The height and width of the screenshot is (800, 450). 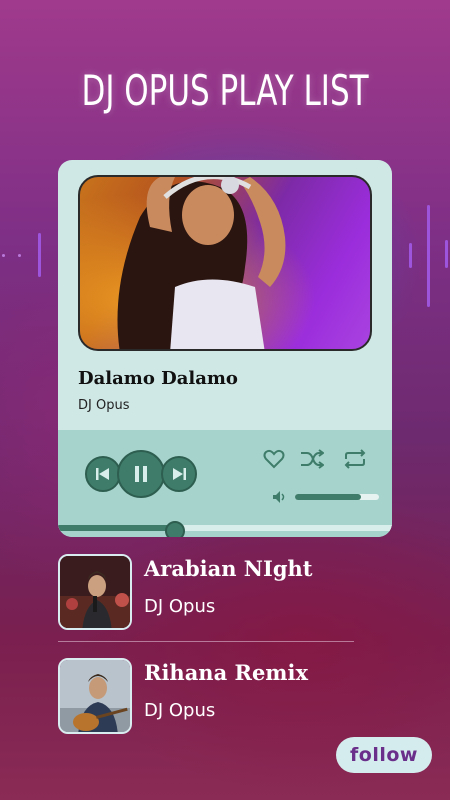 I want to click on volume-button, so click(x=280, y=497).